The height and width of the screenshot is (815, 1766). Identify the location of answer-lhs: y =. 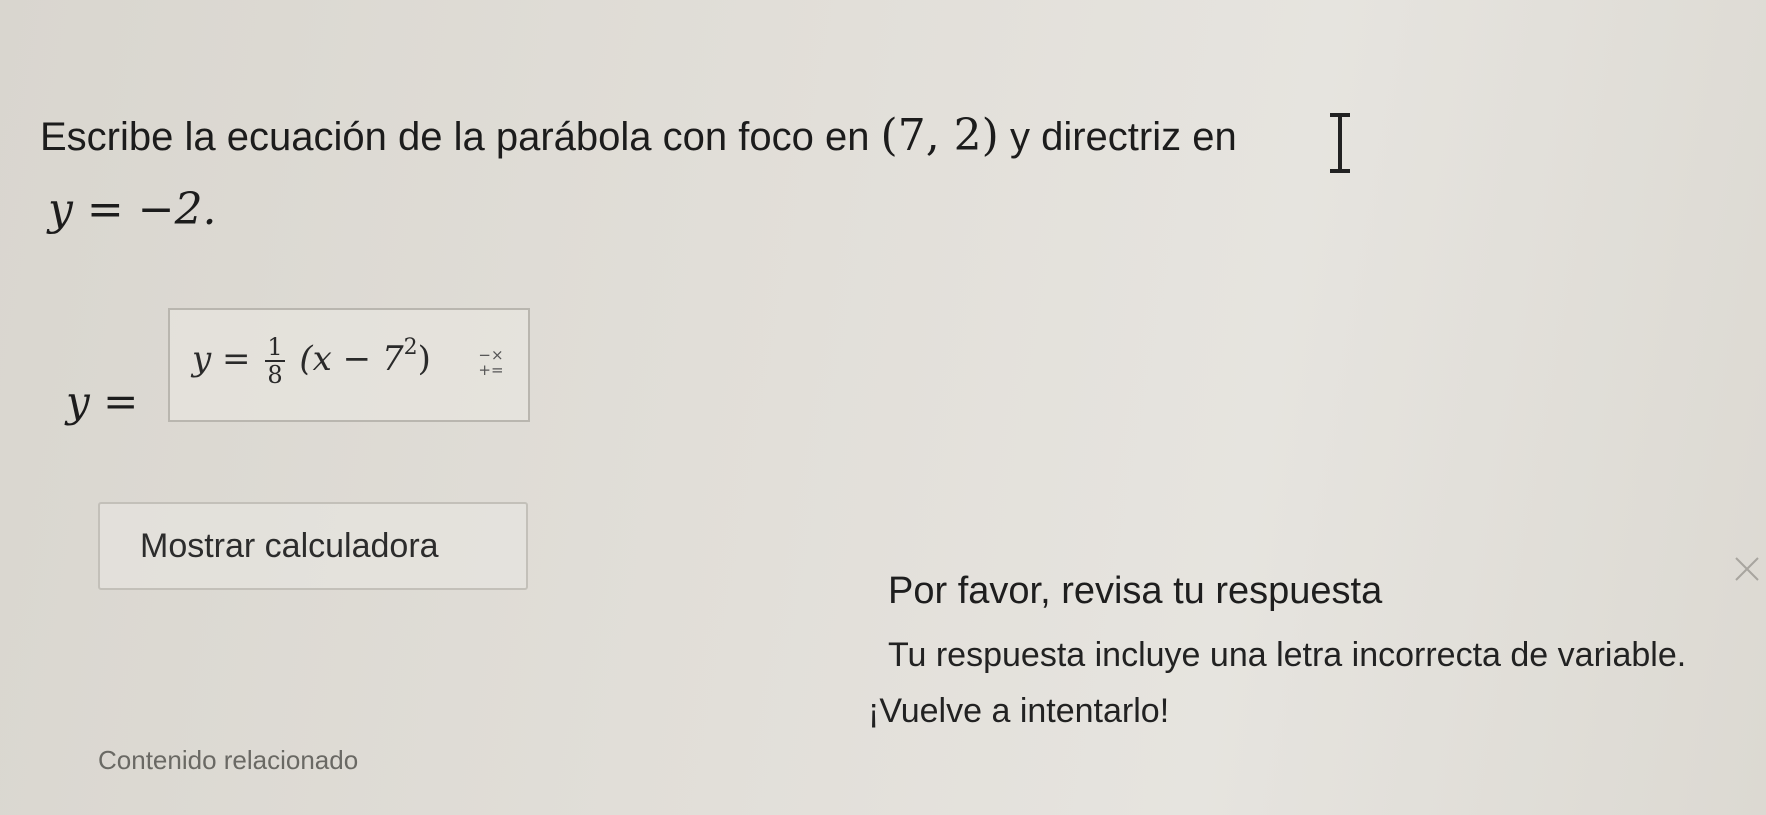
(221, 359).